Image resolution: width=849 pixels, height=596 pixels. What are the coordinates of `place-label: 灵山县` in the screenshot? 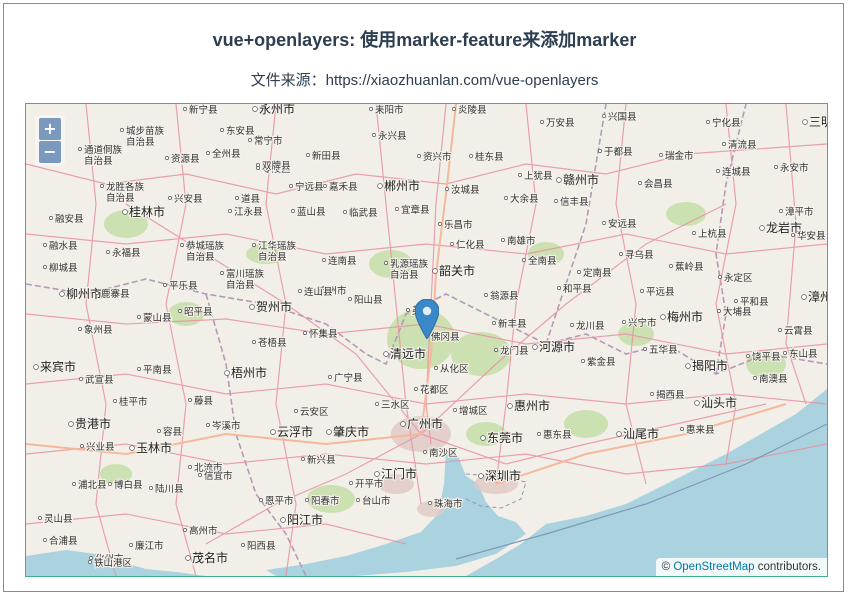 It's located at (58, 519).